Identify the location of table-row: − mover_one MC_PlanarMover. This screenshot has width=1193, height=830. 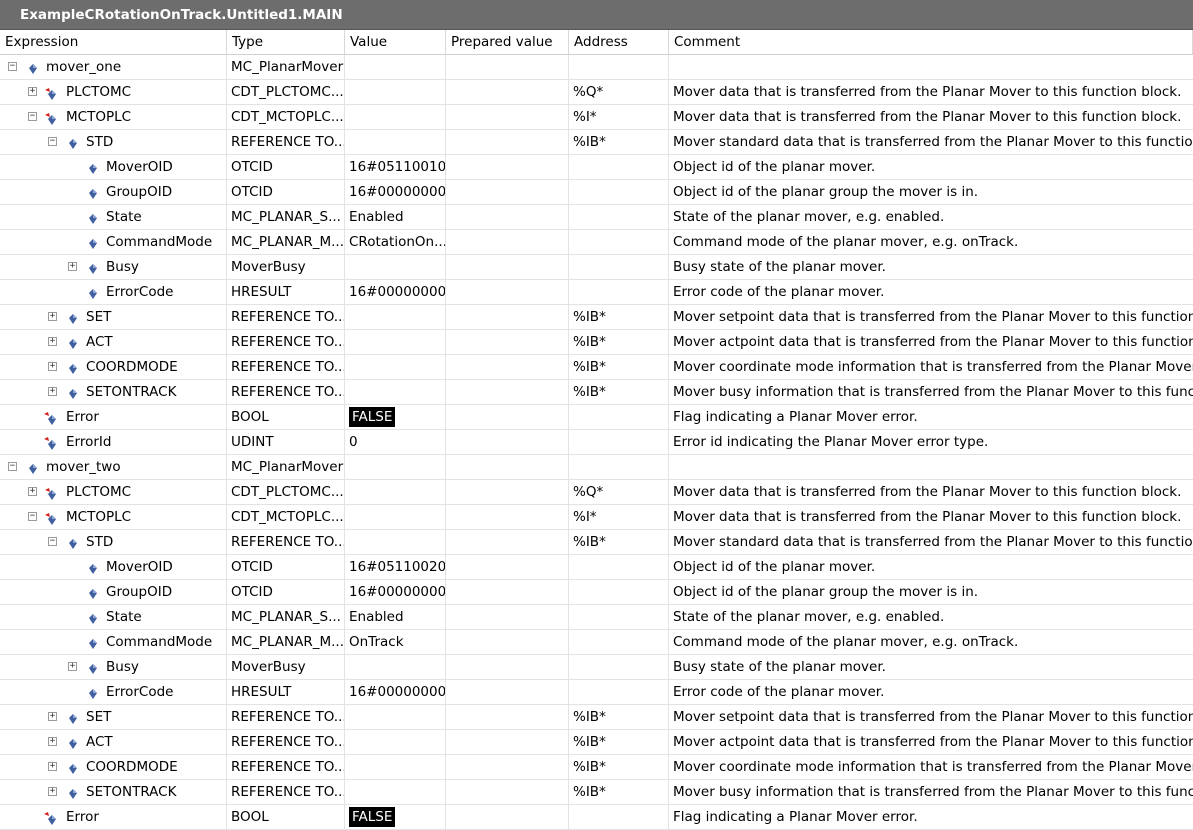
(596, 67).